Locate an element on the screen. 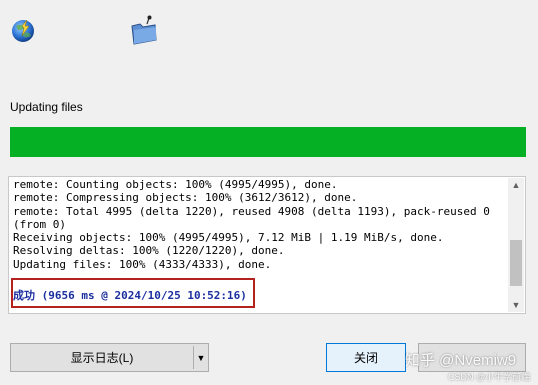 This screenshot has height=385, width=538. watermark-sub: CSDN @小牛学前端 is located at coordinates (489, 377).